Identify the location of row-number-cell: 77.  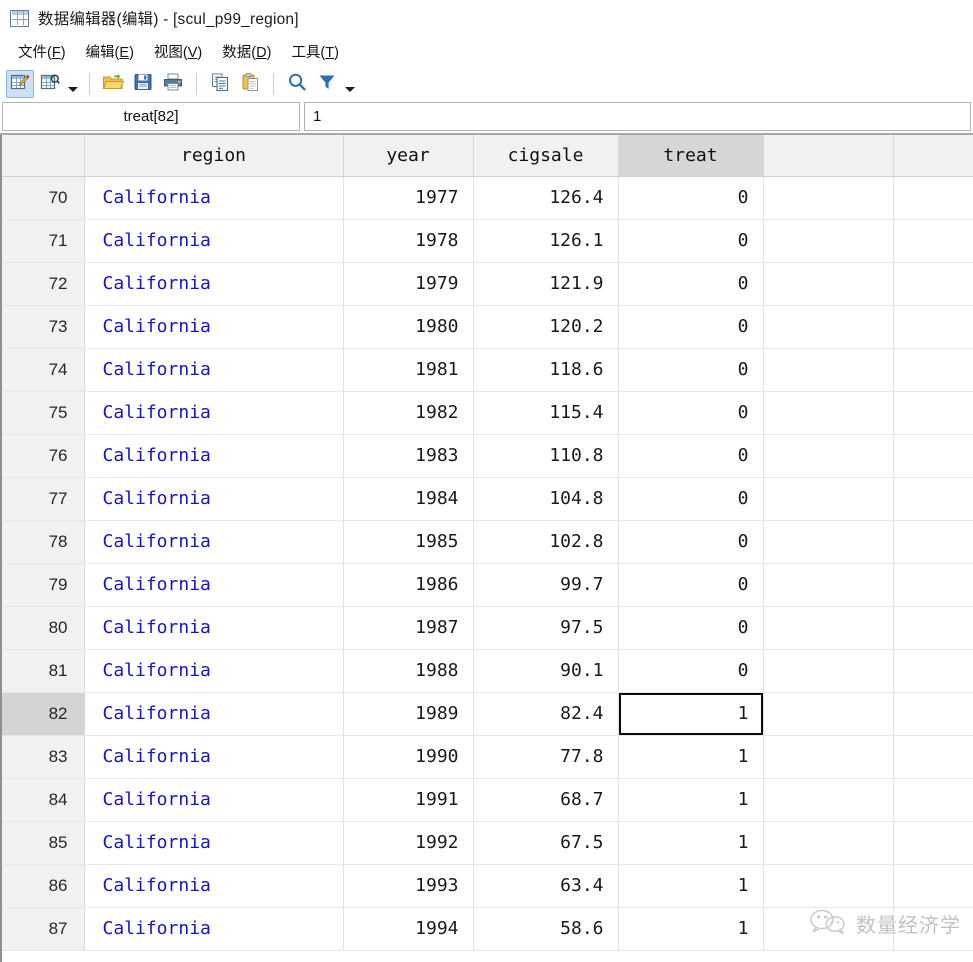
(42, 499).